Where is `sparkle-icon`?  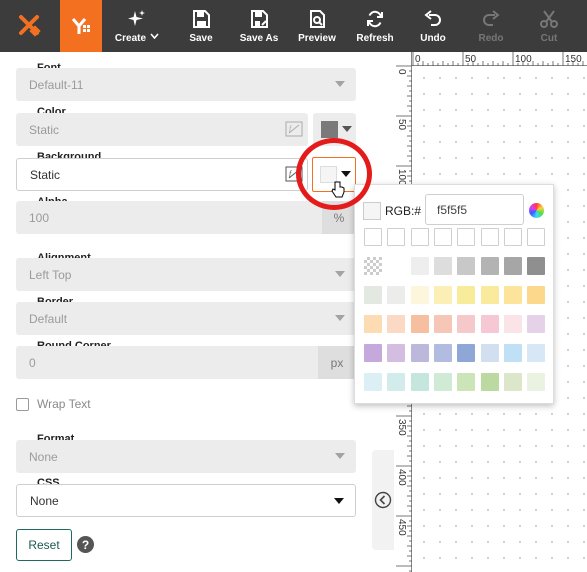 sparkle-icon is located at coordinates (136, 17).